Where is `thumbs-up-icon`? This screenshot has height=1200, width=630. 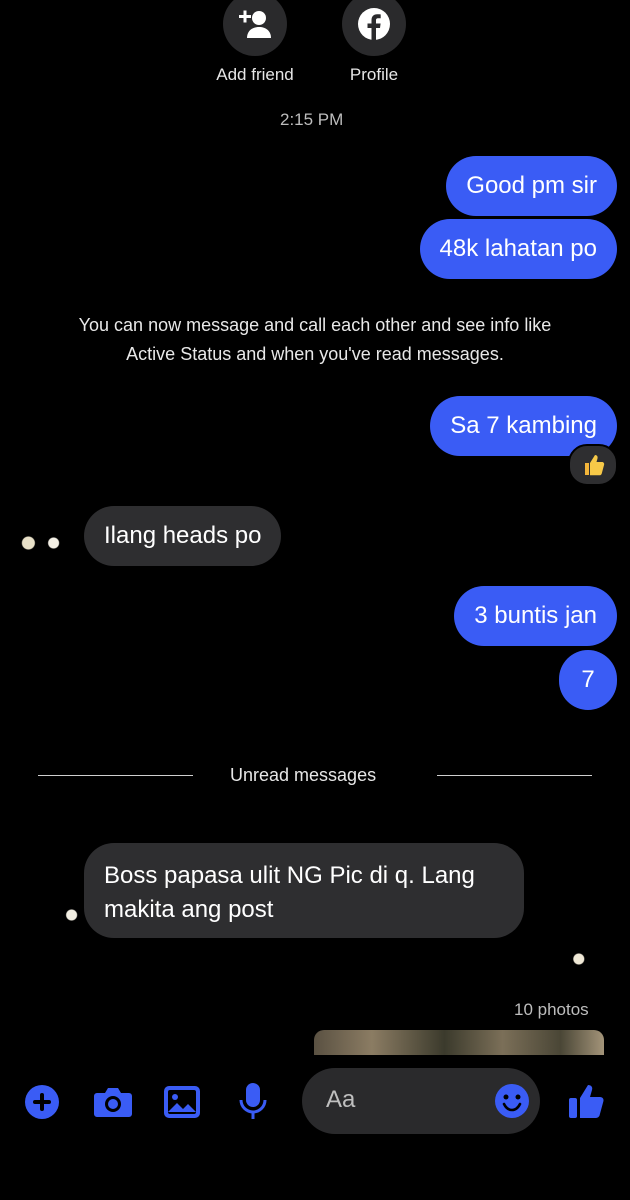
thumbs-up-icon is located at coordinates (586, 1101).